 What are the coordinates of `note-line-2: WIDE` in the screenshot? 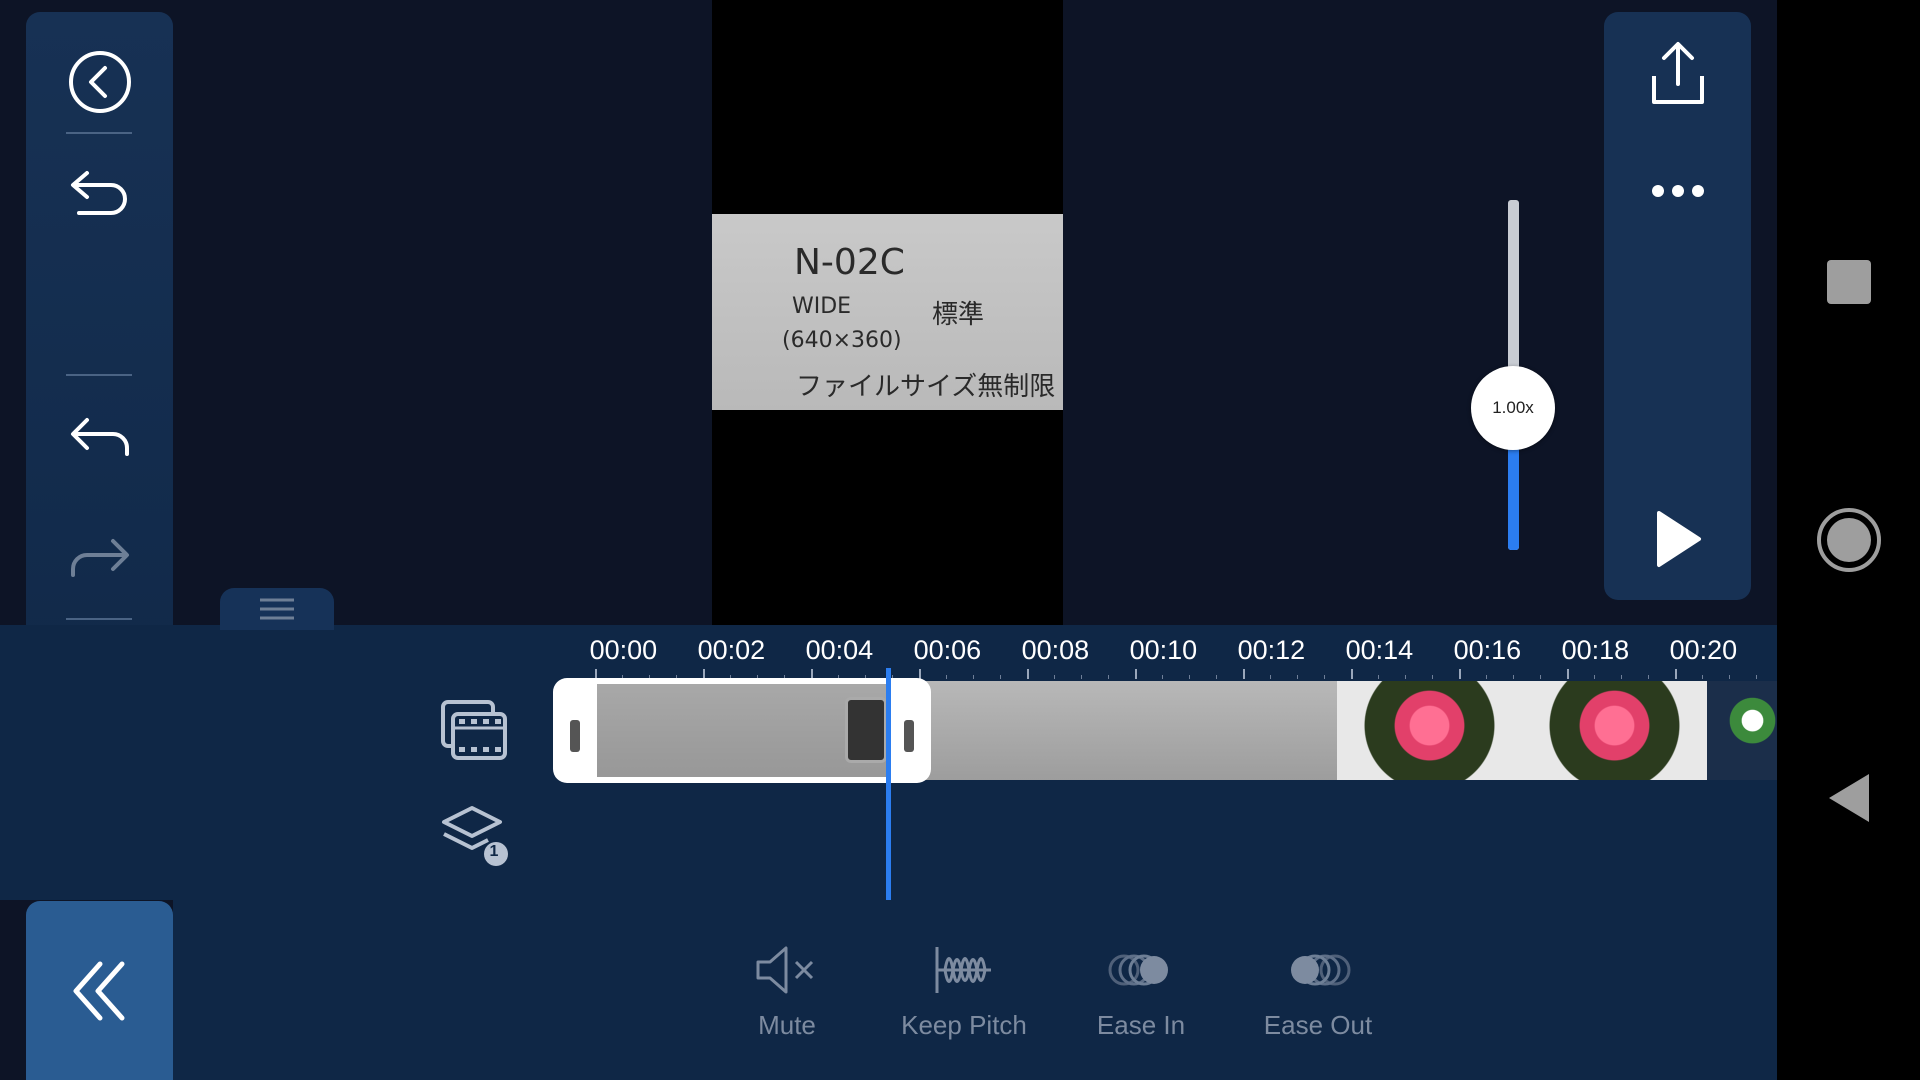 It's located at (822, 306).